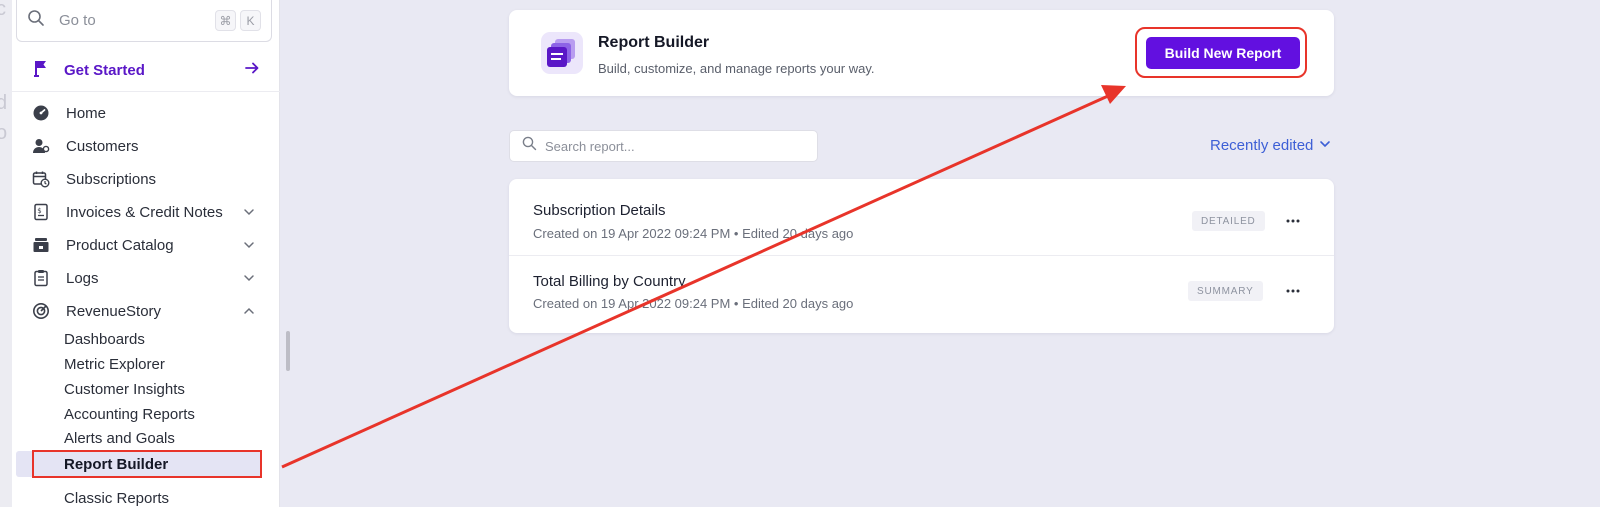 This screenshot has height=507, width=1600. What do you see at coordinates (225, 20) in the screenshot?
I see `command-key-icon: ⌘` at bounding box center [225, 20].